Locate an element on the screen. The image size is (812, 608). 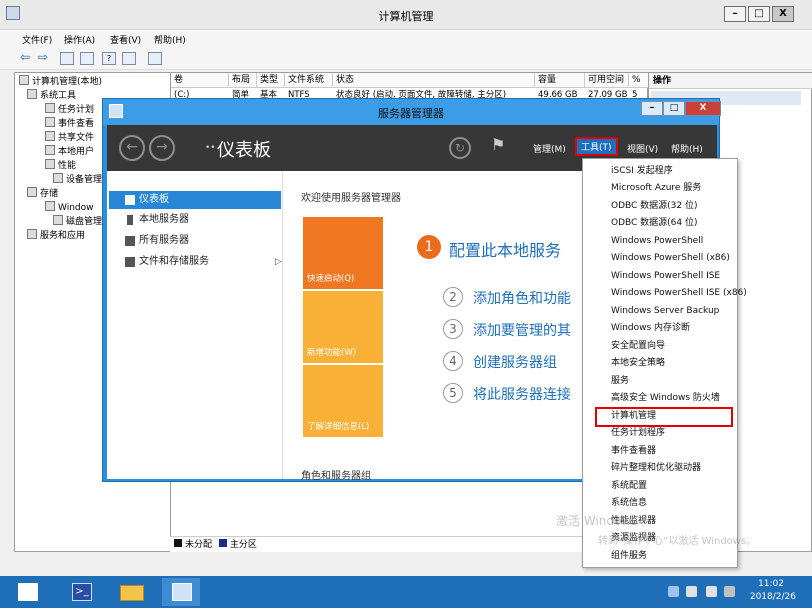
clock-date: 2018/2/26 is located at coordinates (773, 597).